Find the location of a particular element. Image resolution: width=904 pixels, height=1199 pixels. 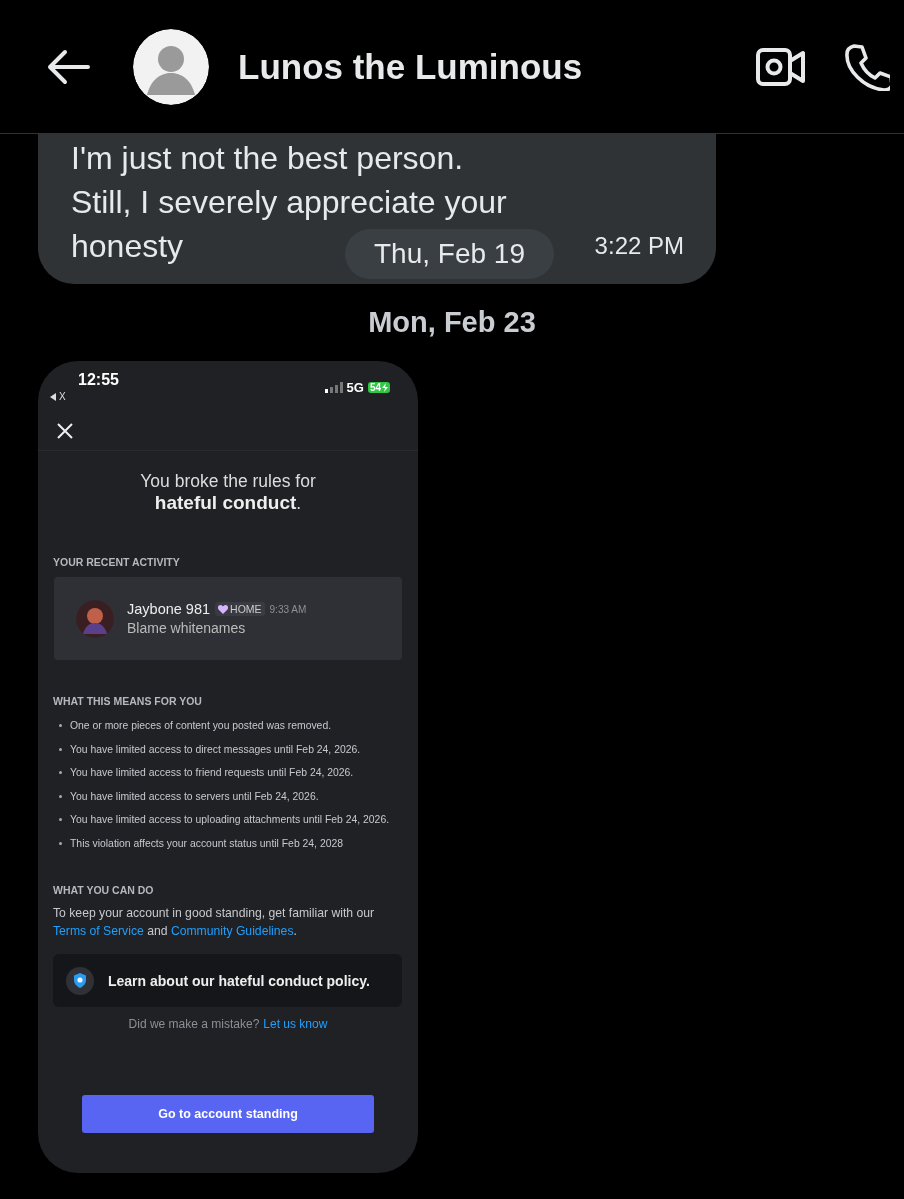

message-line: Still, I severely appreciate your is located at coordinates (289, 202).